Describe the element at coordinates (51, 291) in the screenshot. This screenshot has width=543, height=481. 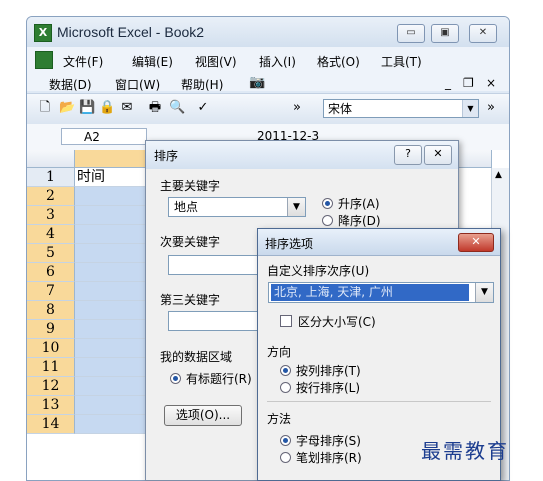
I see `row-header: 7` at that location.